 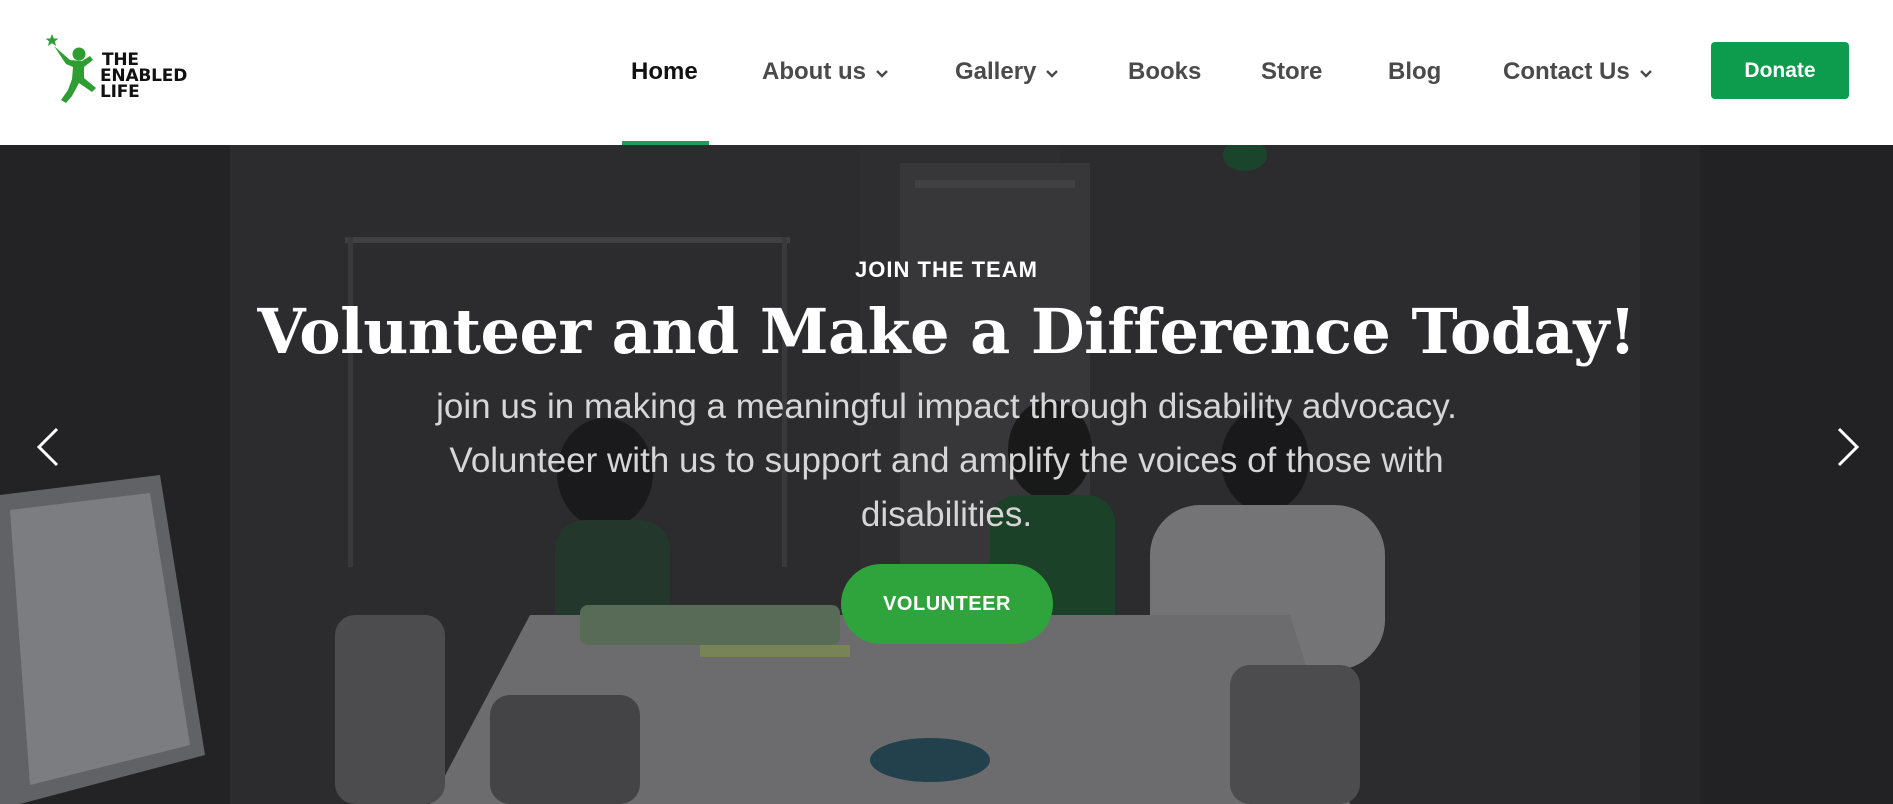 I want to click on nav-item-home: Home, so click(x=664, y=72).